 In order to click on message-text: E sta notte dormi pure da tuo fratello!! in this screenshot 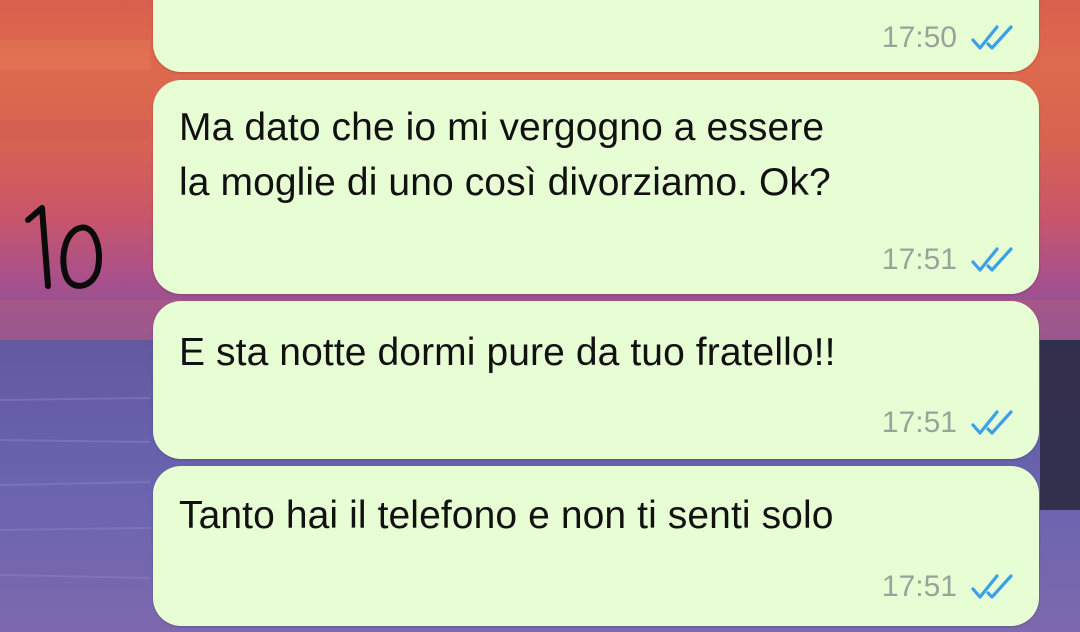, I will do `click(507, 352)`.